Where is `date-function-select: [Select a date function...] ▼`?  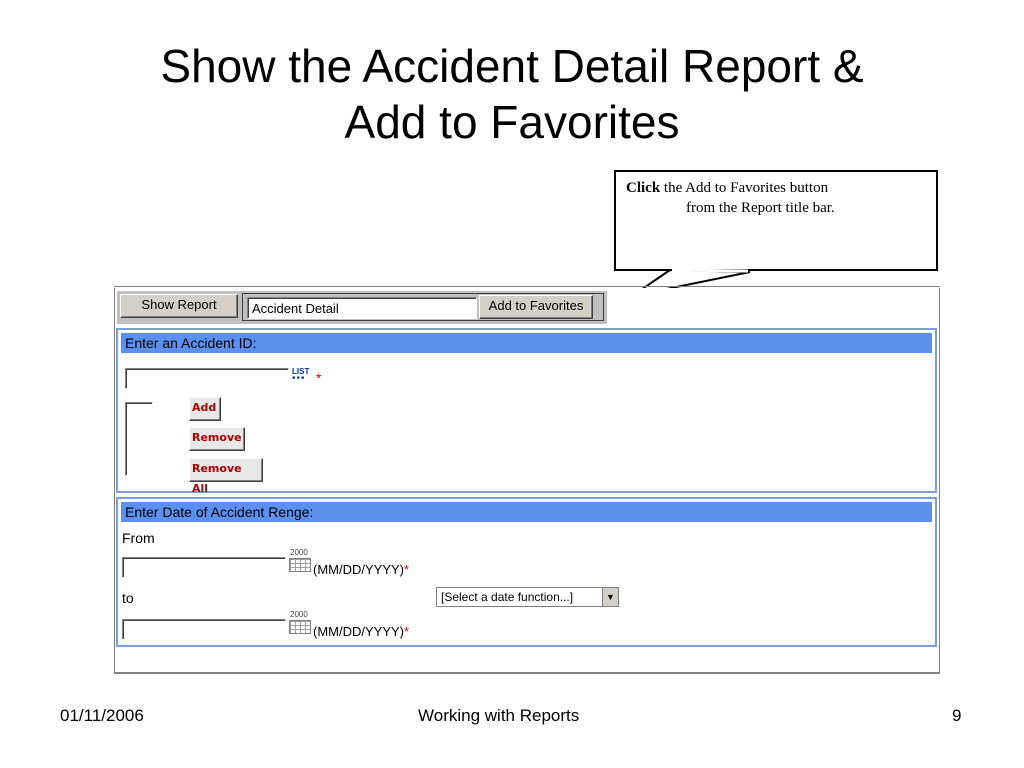 date-function-select: [Select a date function...] ▼ is located at coordinates (527, 597).